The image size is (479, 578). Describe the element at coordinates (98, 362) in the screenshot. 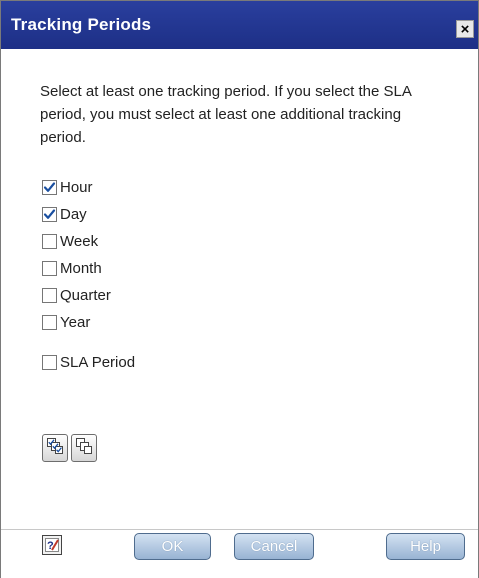

I see `checkbox-label: SLA Period` at that location.